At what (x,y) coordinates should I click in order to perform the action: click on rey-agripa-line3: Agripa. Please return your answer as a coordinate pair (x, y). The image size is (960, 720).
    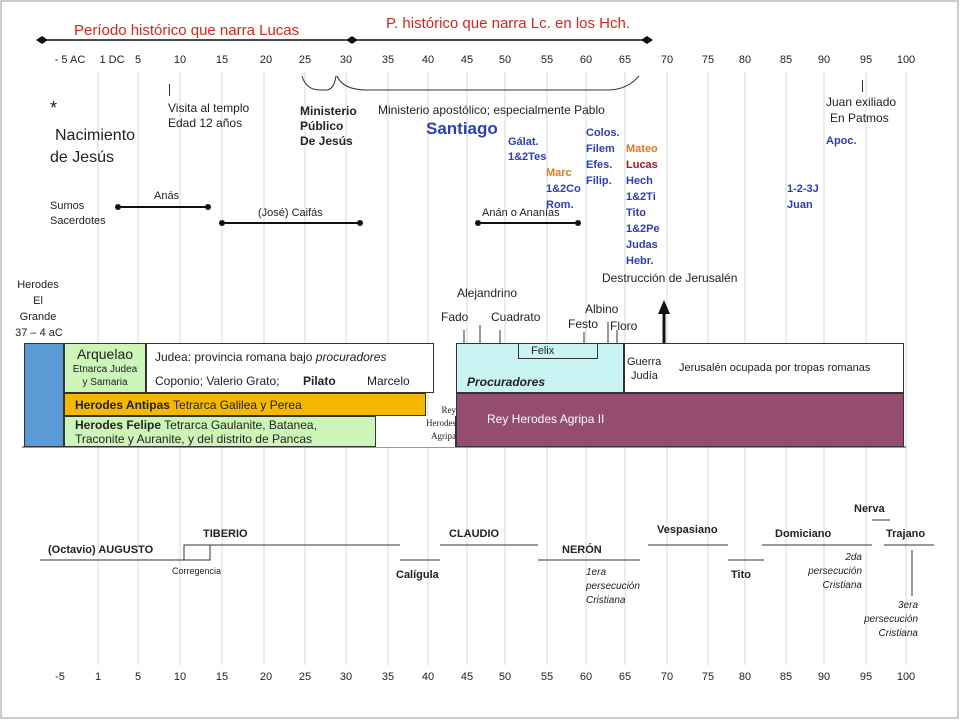
    Looking at the image, I should click on (443, 436).